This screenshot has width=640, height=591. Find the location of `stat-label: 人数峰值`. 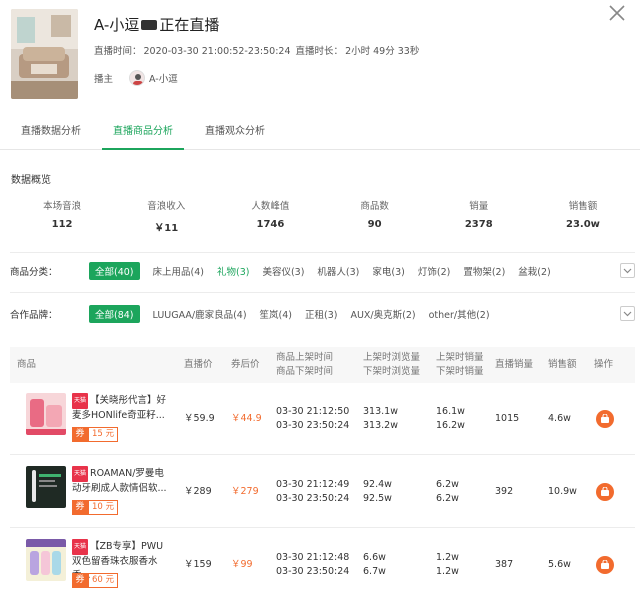

stat-label: 人数峰值 is located at coordinates (270, 206).